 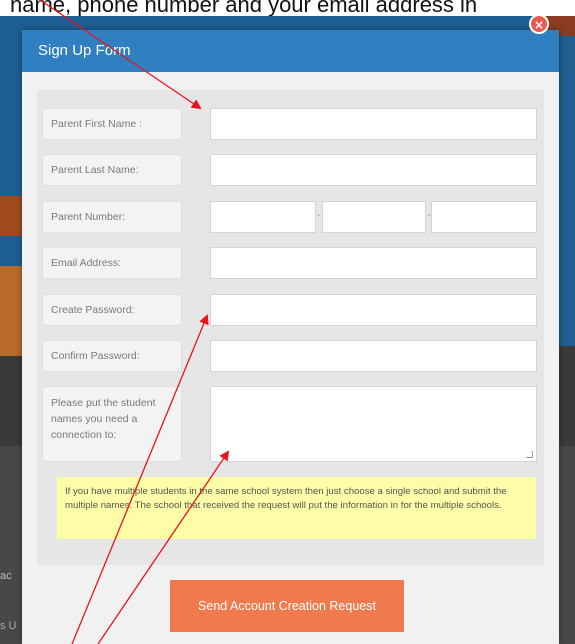 What do you see at coordinates (84, 50) in the screenshot?
I see `modal-title: Sign Up Form` at bounding box center [84, 50].